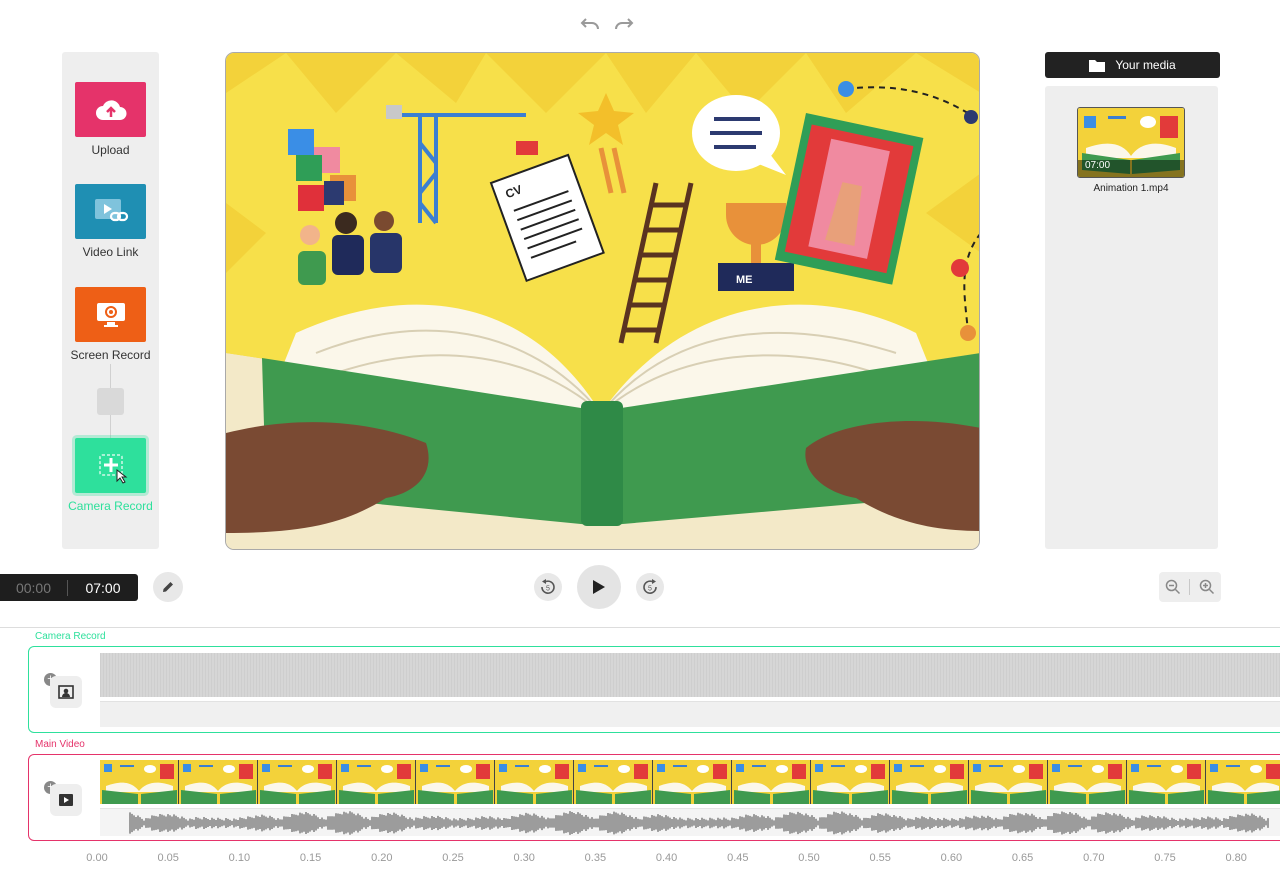 This screenshot has width=1280, height=876. I want to click on ruler-tick-label: 0.00, so click(97, 858).